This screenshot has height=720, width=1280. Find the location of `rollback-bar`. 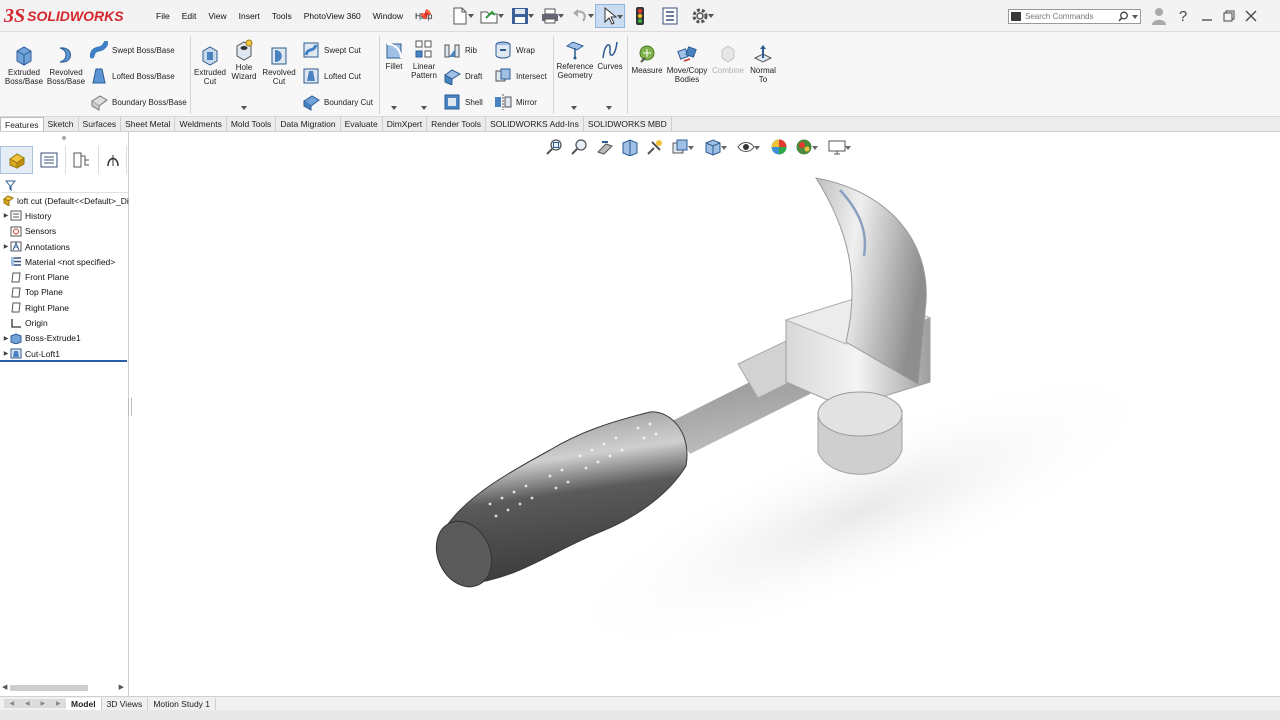

rollback-bar is located at coordinates (63, 361).